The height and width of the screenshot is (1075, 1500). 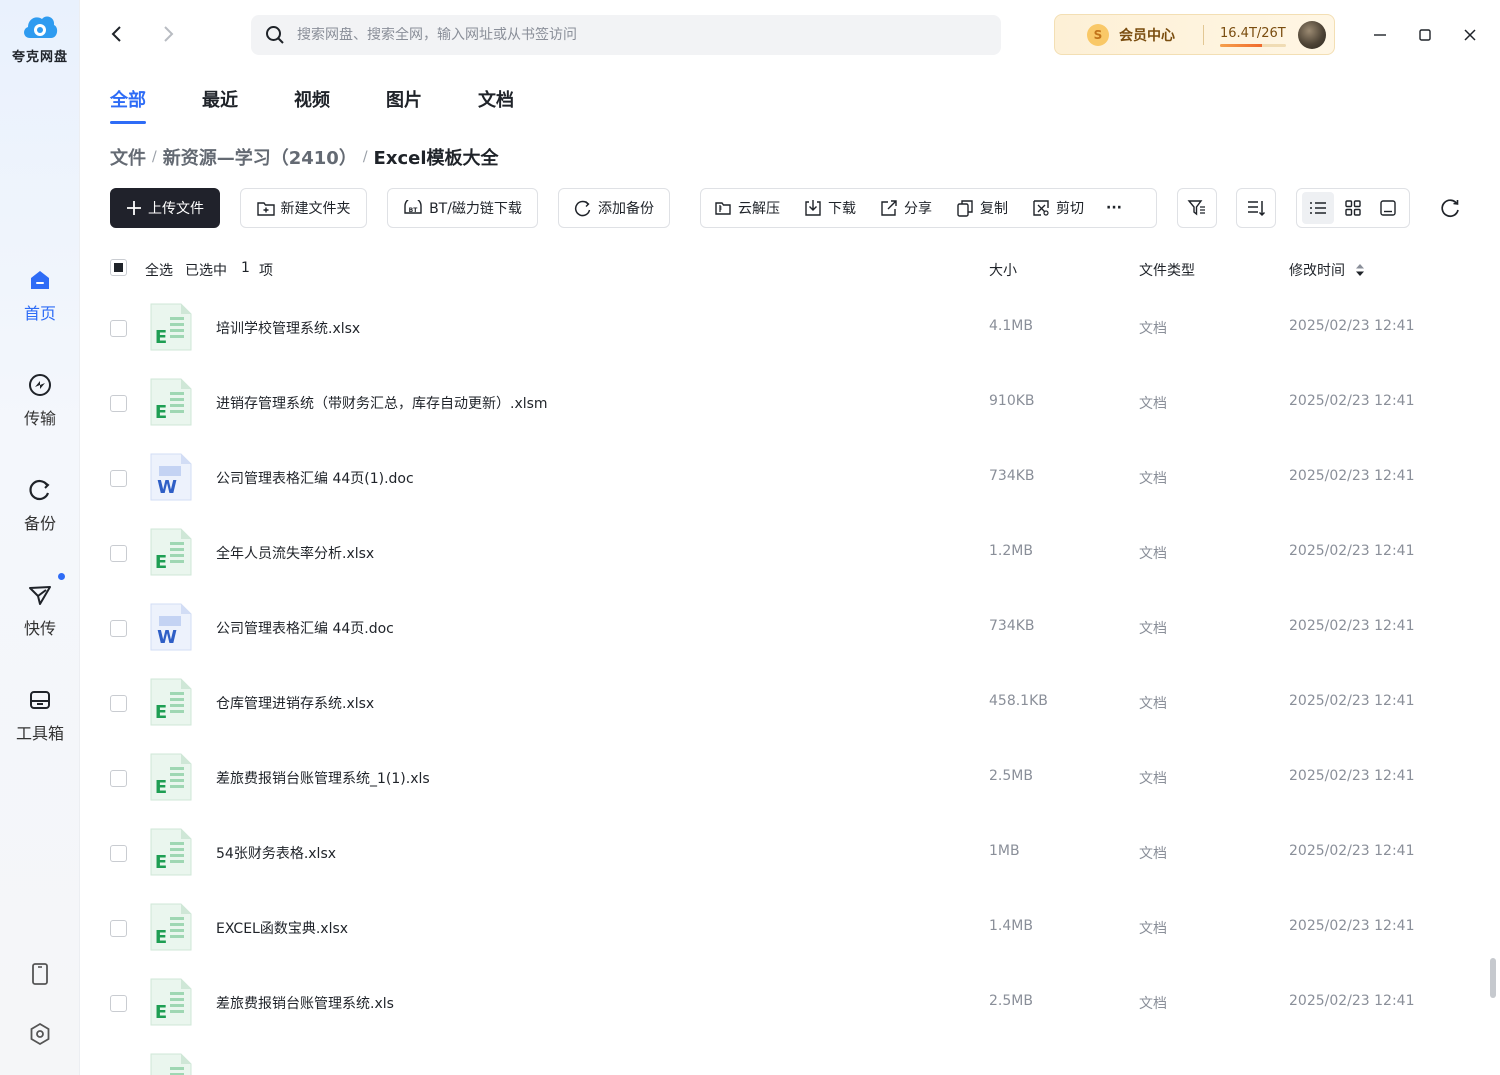 I want to click on column-modified: 修改时间, so click(x=1317, y=270).